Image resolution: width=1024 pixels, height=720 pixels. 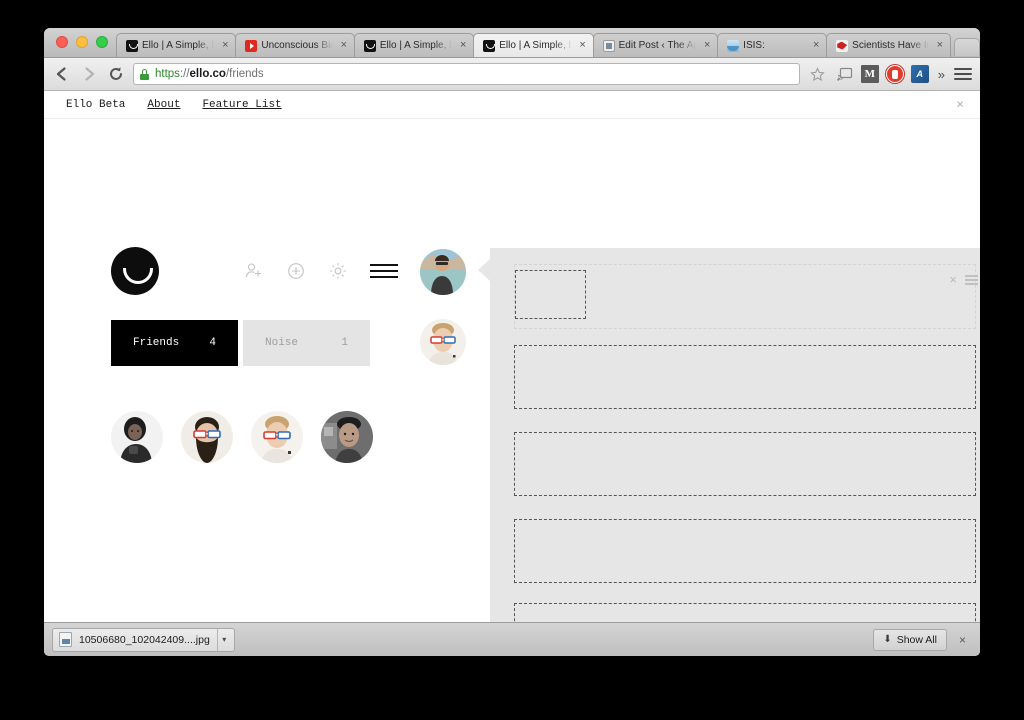 What do you see at coordinates (842, 45) in the screenshot?
I see `news-icon` at bounding box center [842, 45].